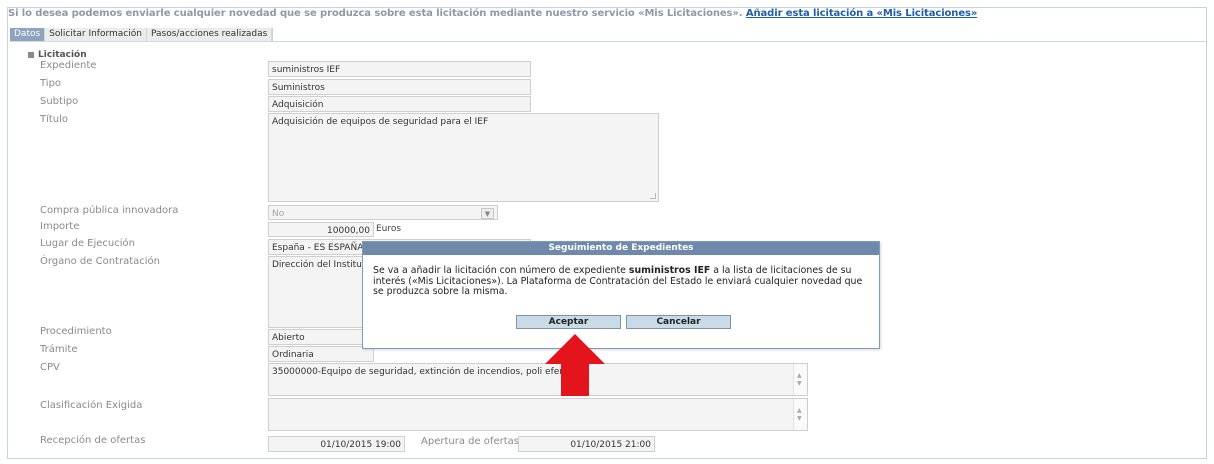 The image size is (1214, 464). I want to click on label-importe: Importe, so click(60, 226).